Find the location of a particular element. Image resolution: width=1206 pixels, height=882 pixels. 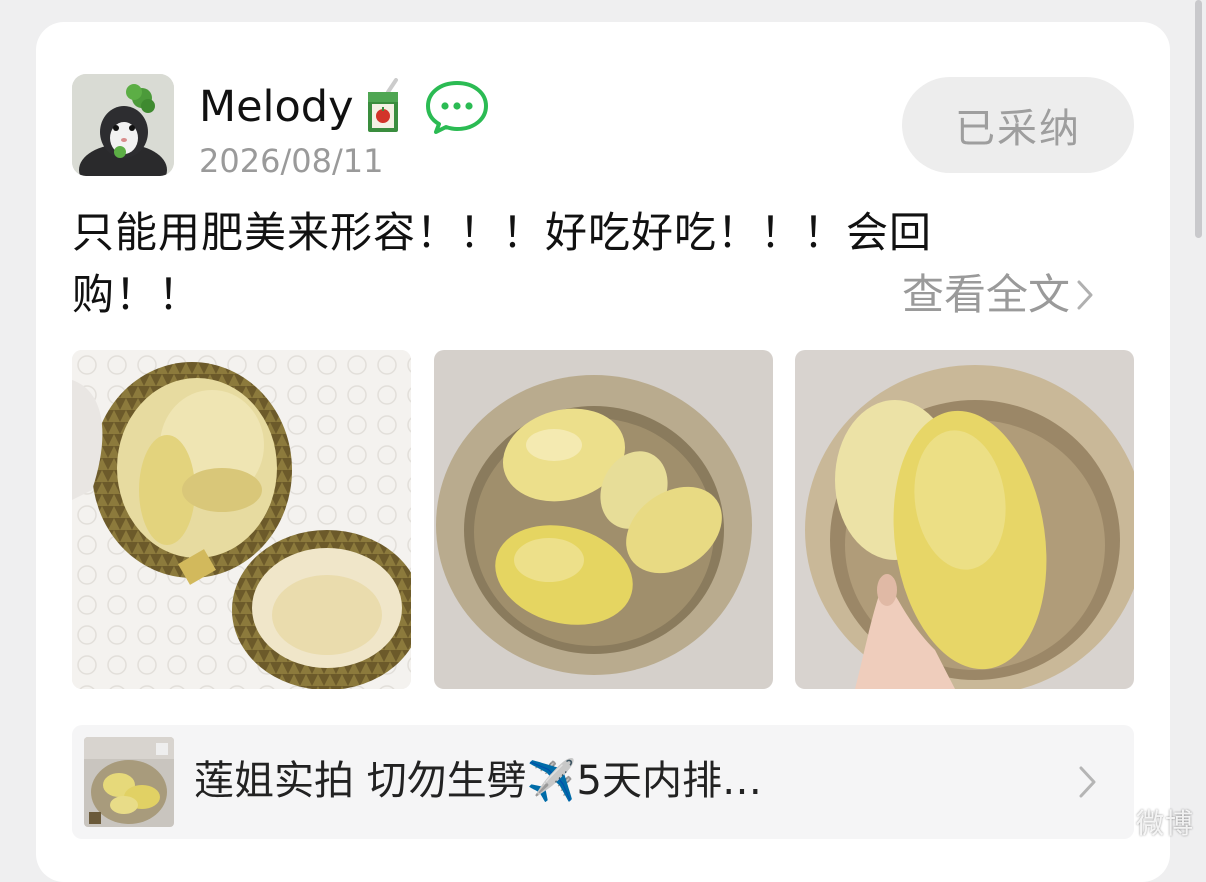

avatar is located at coordinates (123, 125).